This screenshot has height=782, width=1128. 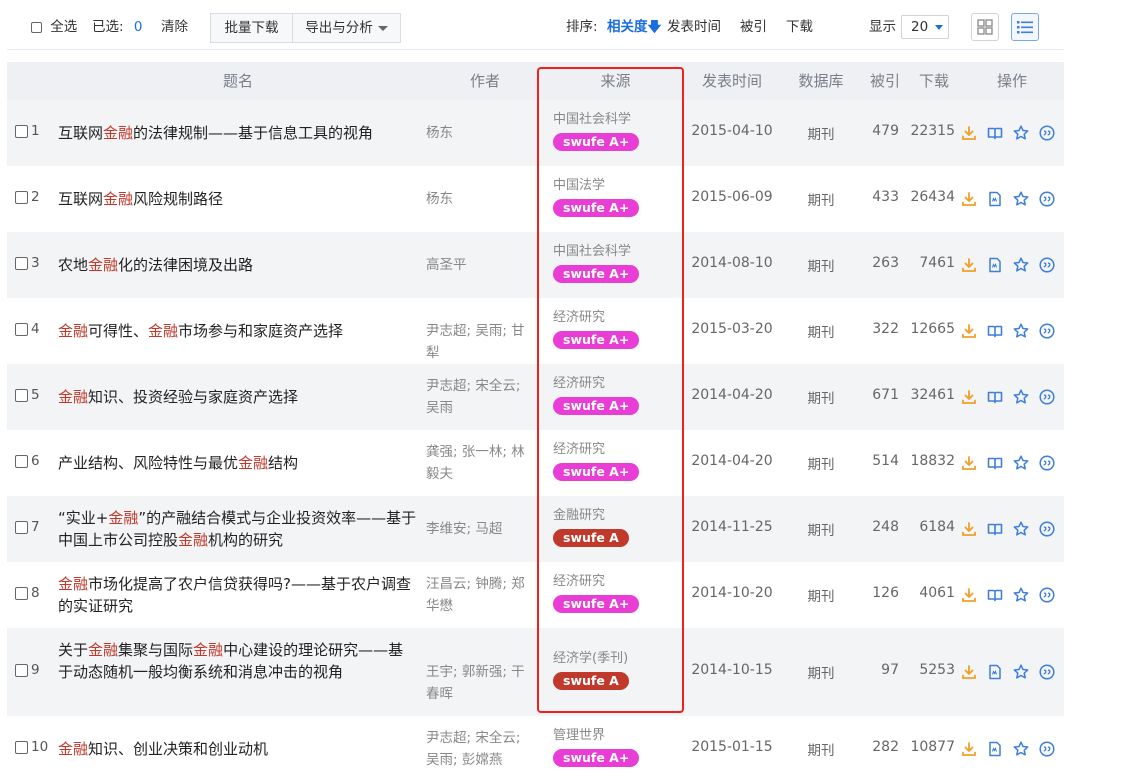 What do you see at coordinates (821, 81) in the screenshot?
I see `header-database: 数据库` at bounding box center [821, 81].